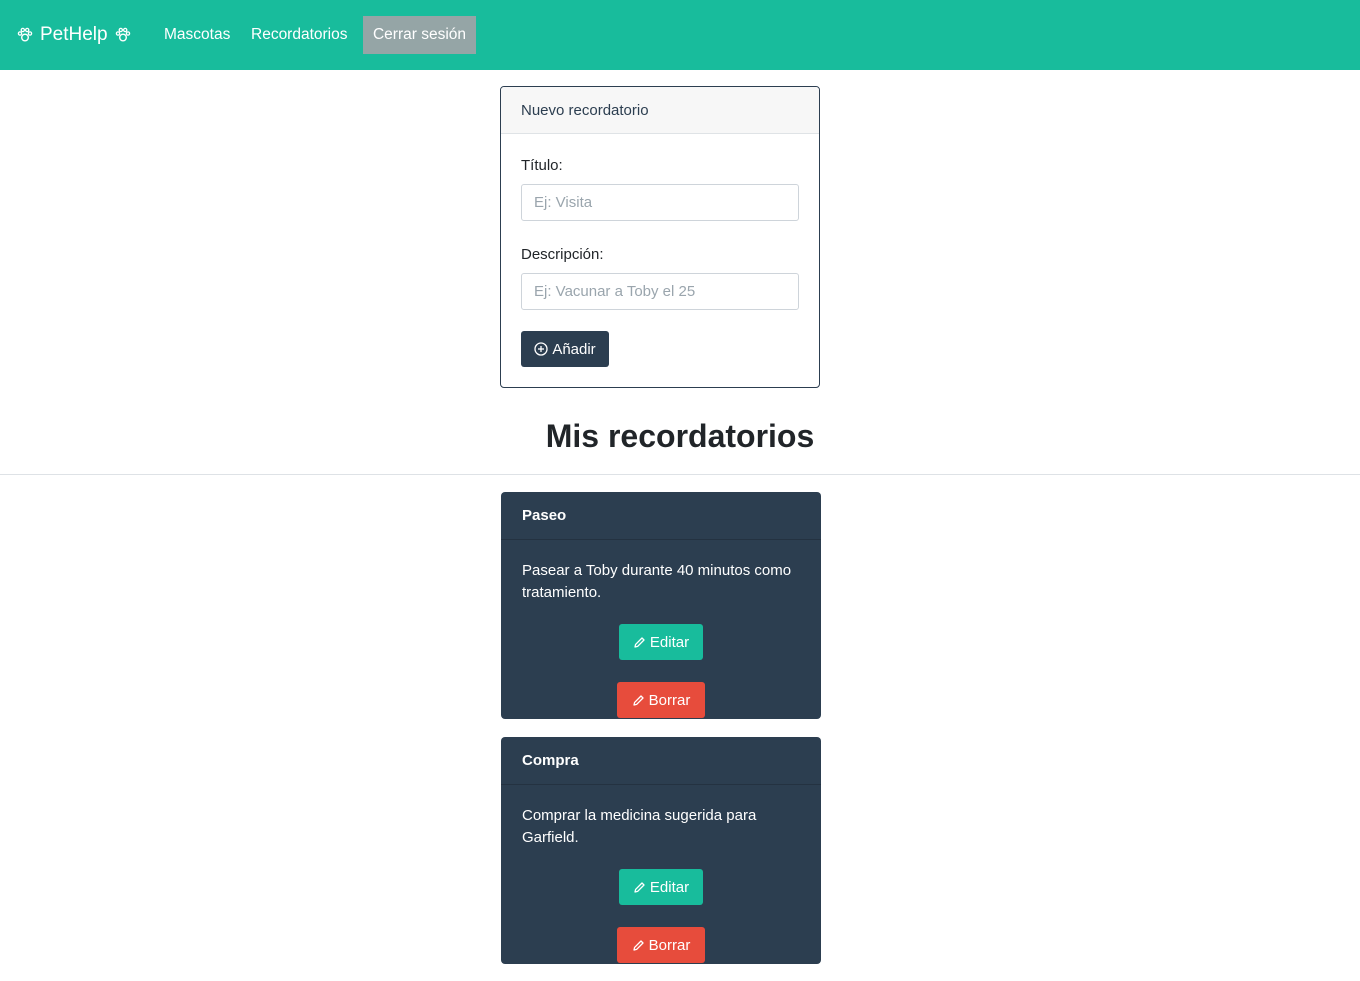 This screenshot has width=1360, height=981. I want to click on title-input, so click(660, 202).